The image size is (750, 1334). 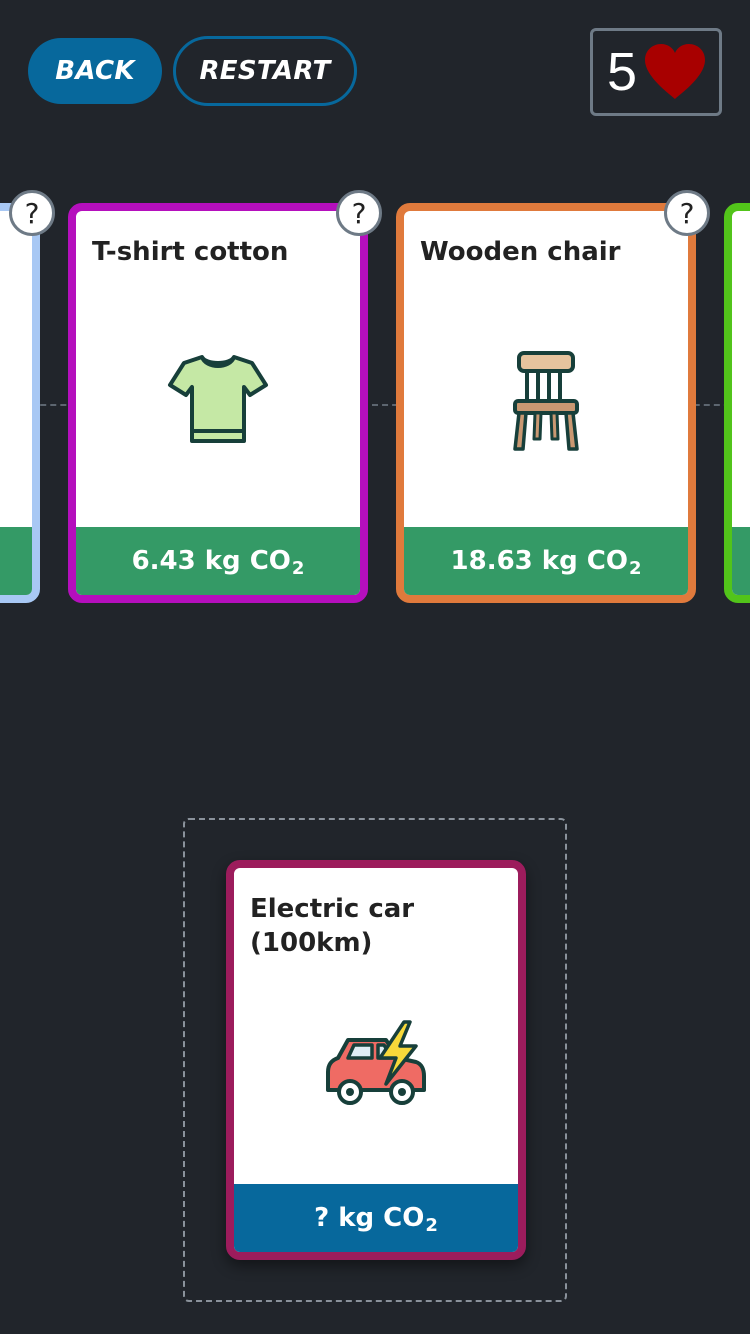 I want to click on timeline-card-chair: Wooden chair 18.63 kg CO 2, so click(x=546, y=403).